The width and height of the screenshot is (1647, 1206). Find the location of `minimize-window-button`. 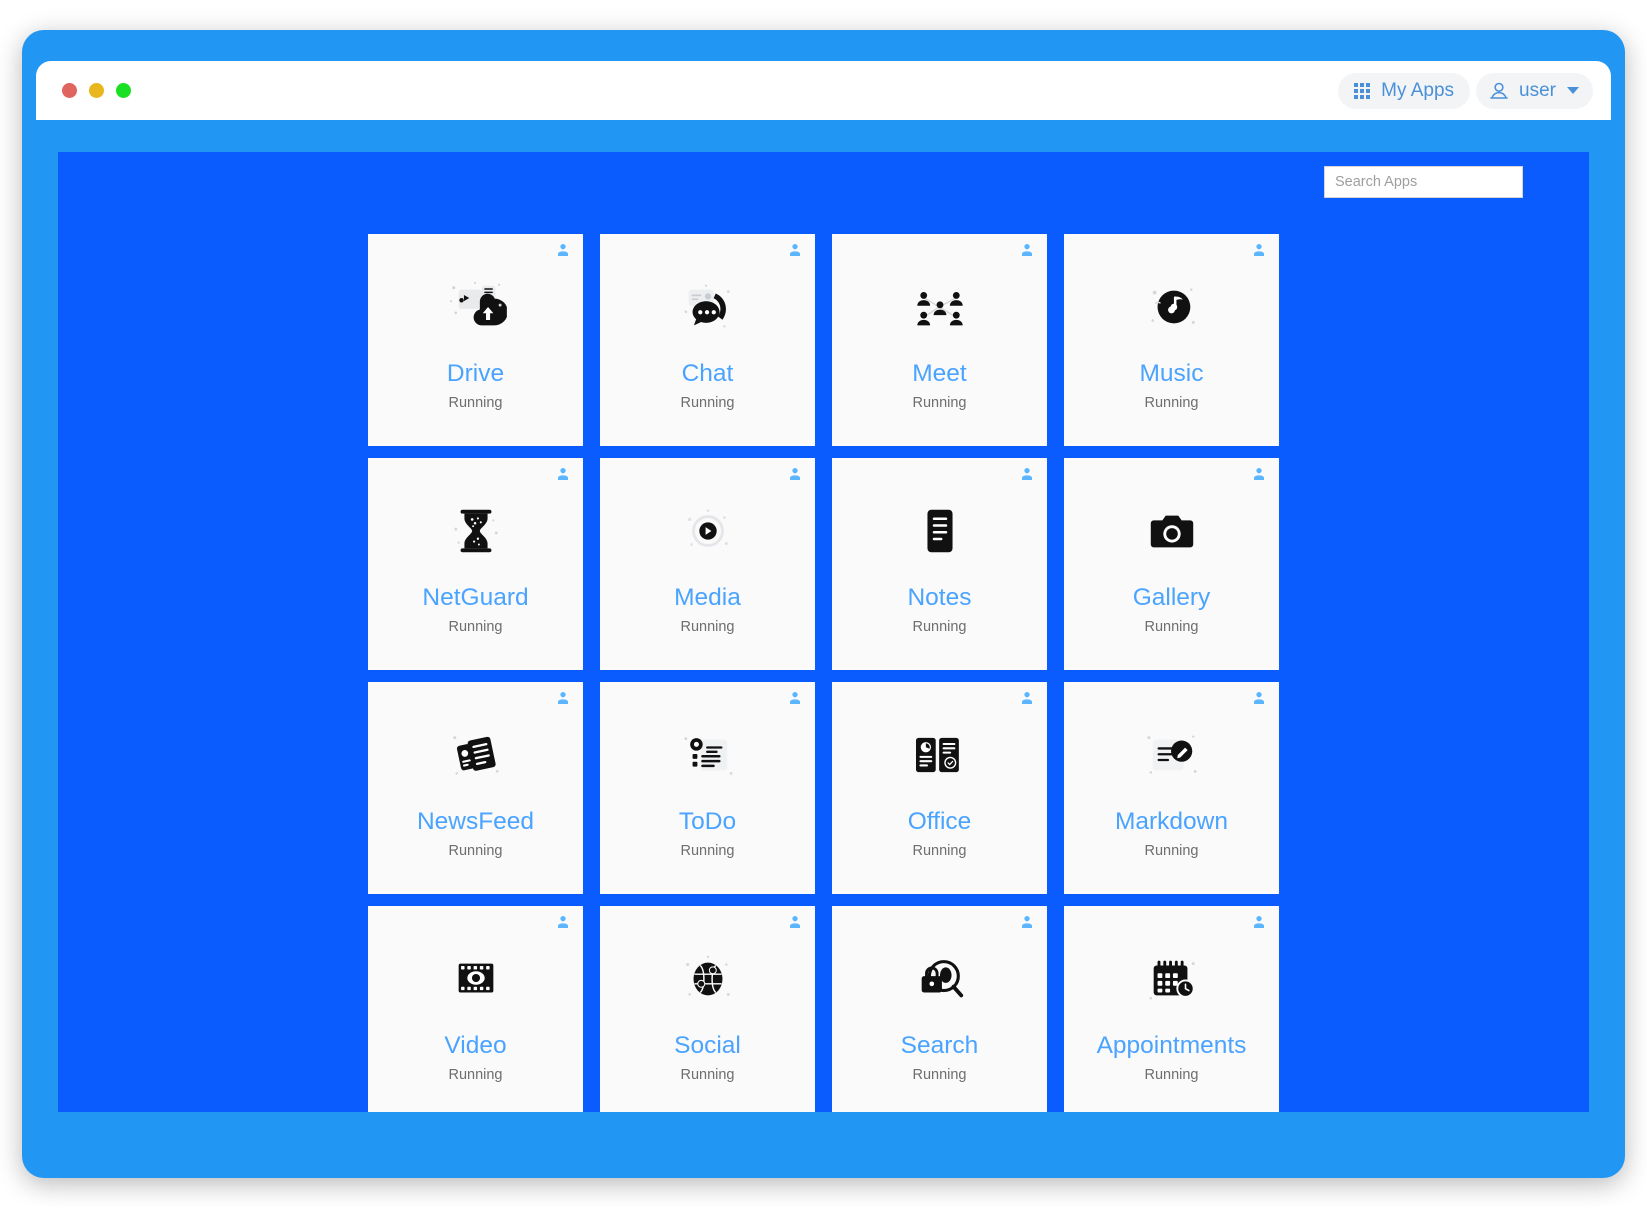

minimize-window-button is located at coordinates (96, 90).